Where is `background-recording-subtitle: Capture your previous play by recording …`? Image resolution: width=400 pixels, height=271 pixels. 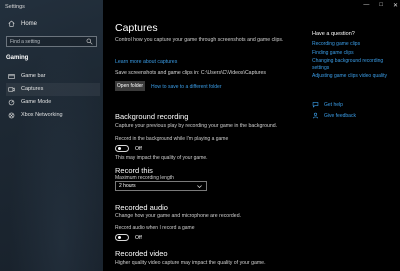
background-recording-subtitle: Capture your previous play by recording … is located at coordinates (196, 126).